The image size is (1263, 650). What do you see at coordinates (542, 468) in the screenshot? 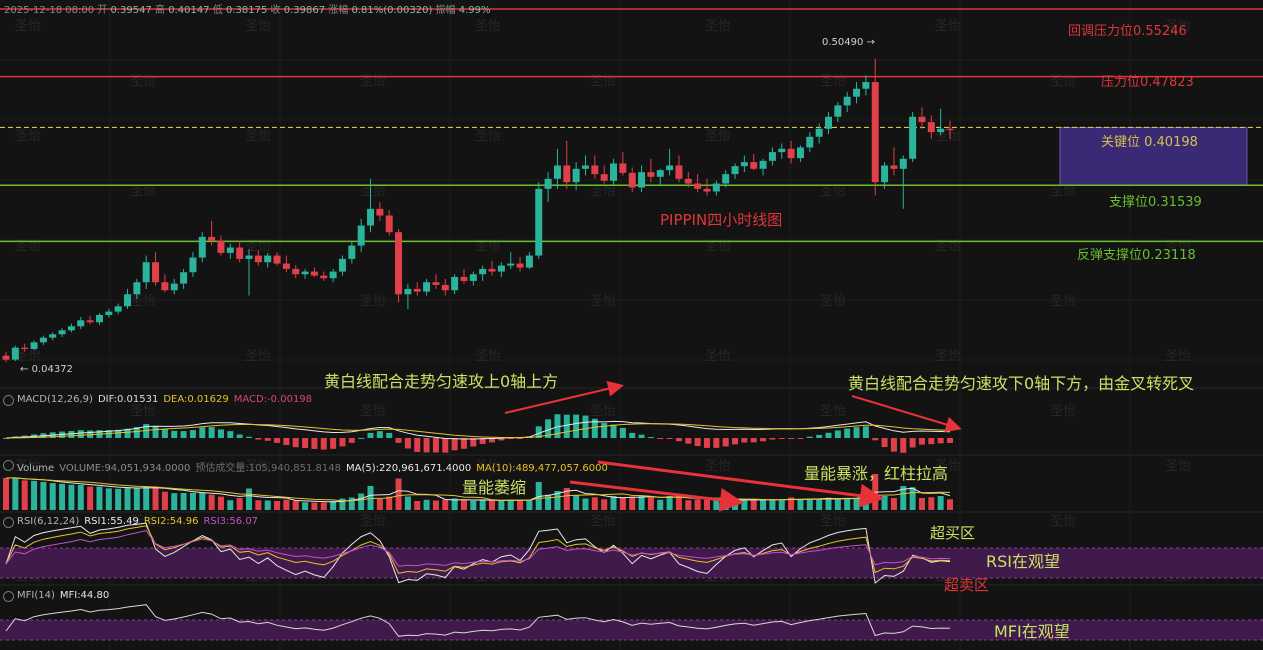
I see `volume-ma10: MA(10):489,477,057.6000` at bounding box center [542, 468].